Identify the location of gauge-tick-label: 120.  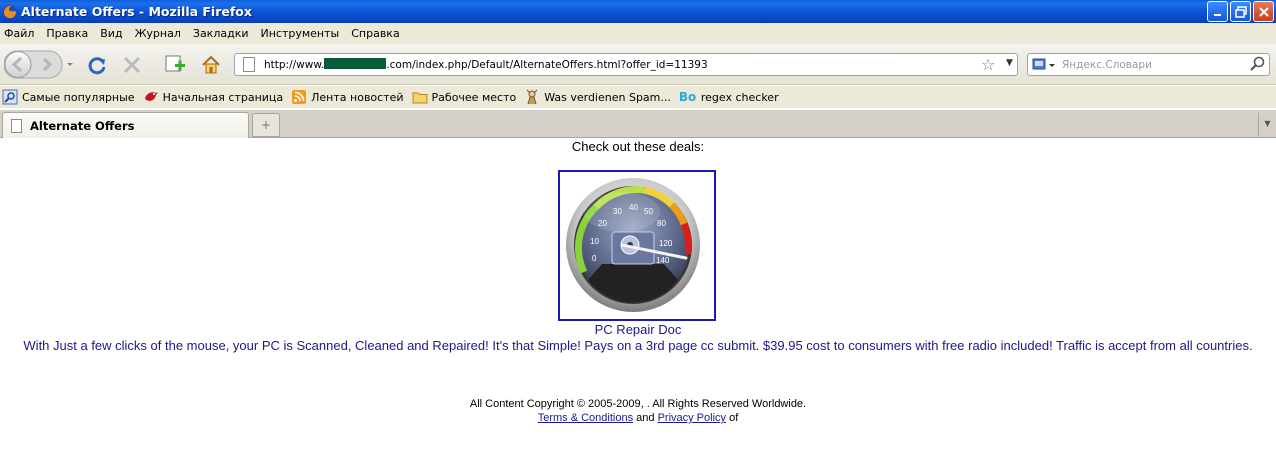
(666, 243).